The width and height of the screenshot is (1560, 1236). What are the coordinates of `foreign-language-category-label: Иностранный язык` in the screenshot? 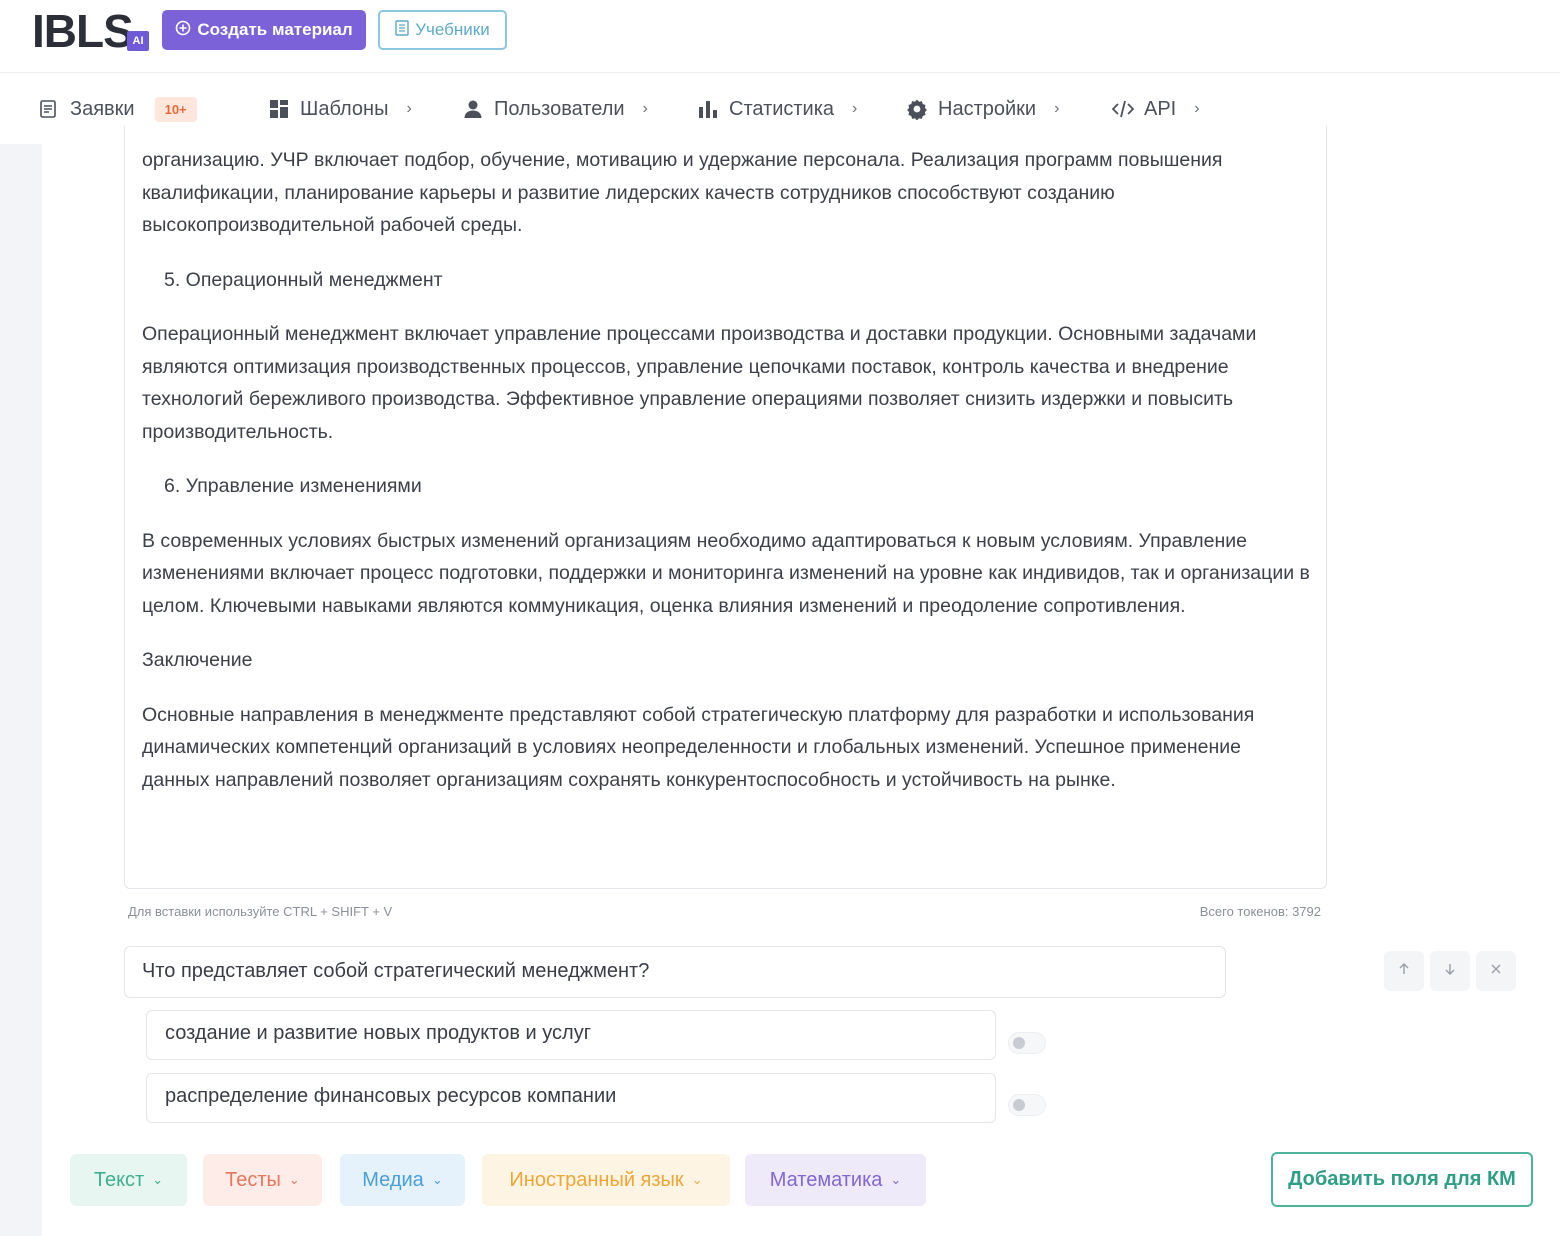 It's located at (596, 1179).